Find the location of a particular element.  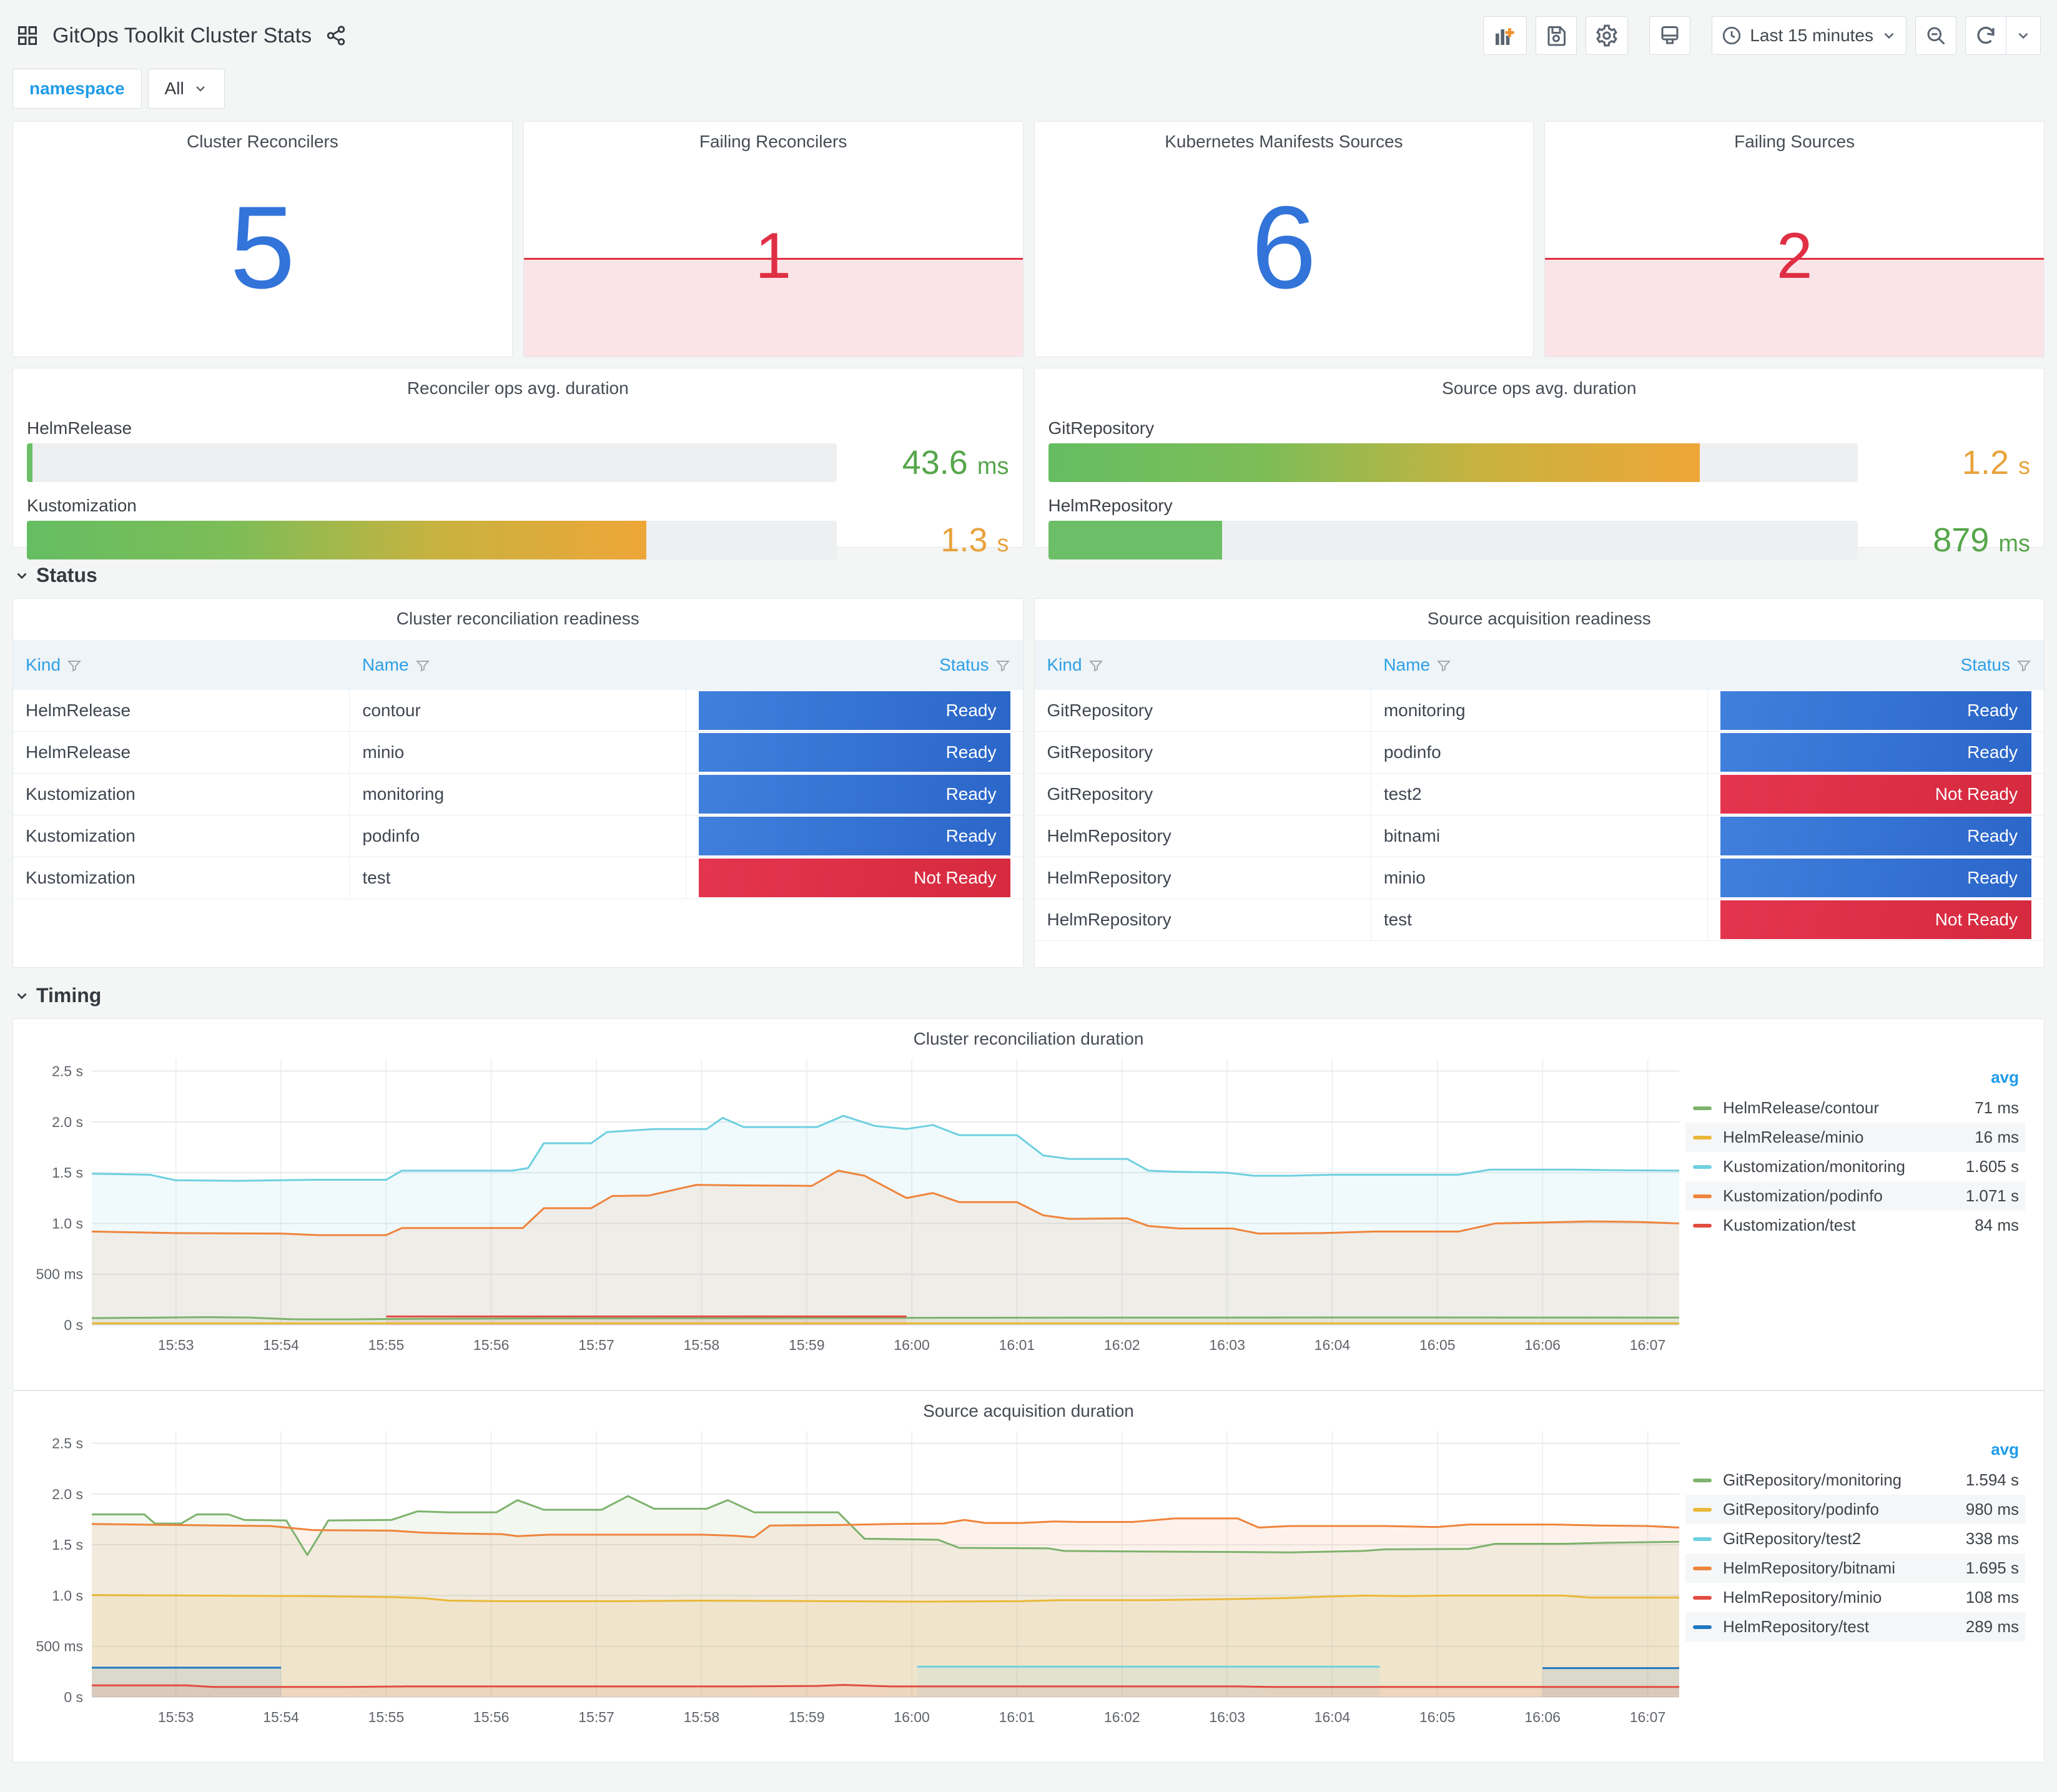

cell-name: minio is located at coordinates (518, 752).